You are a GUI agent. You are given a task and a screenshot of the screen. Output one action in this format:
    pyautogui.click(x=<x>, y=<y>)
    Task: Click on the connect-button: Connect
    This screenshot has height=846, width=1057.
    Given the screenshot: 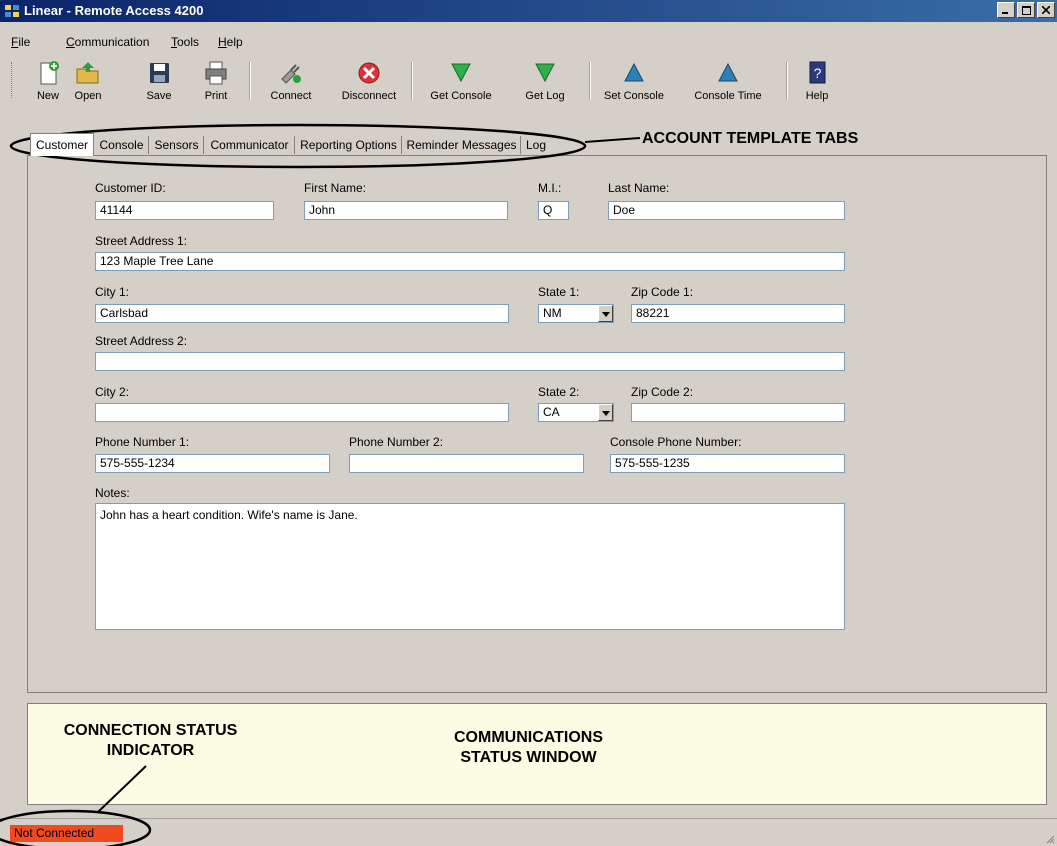 What is the action you would take?
    pyautogui.click(x=291, y=82)
    